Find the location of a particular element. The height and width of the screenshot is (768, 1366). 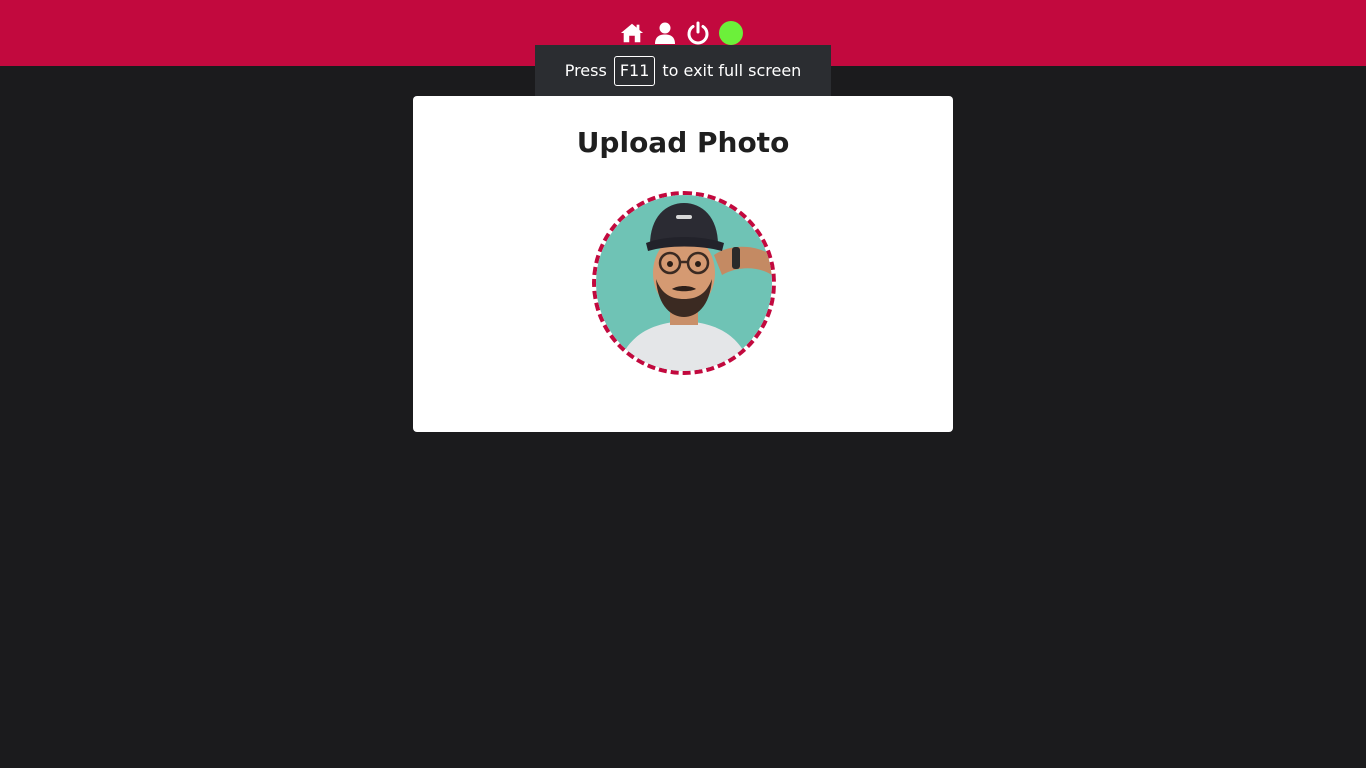

status-indicator is located at coordinates (731, 33).